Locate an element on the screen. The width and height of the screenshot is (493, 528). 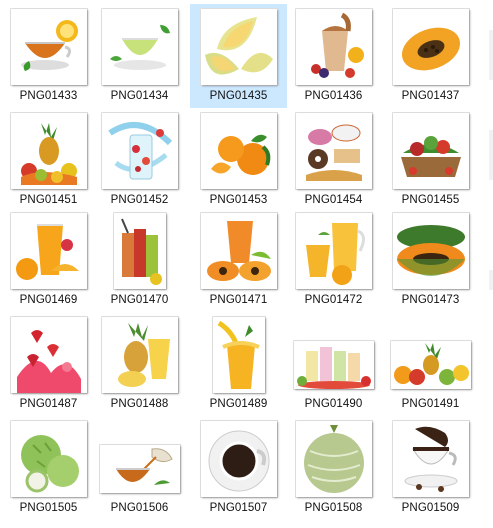
file-name: PNG01509 is located at coordinates (430, 508).